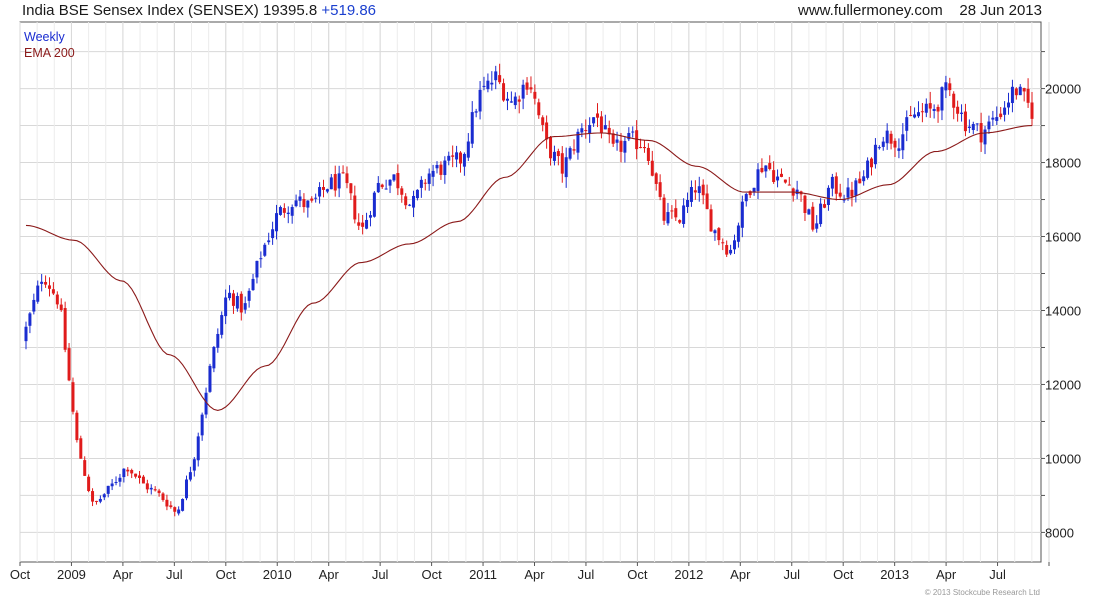  What do you see at coordinates (1063, 163) in the screenshot?
I see `y-tick-label: 18000` at bounding box center [1063, 163].